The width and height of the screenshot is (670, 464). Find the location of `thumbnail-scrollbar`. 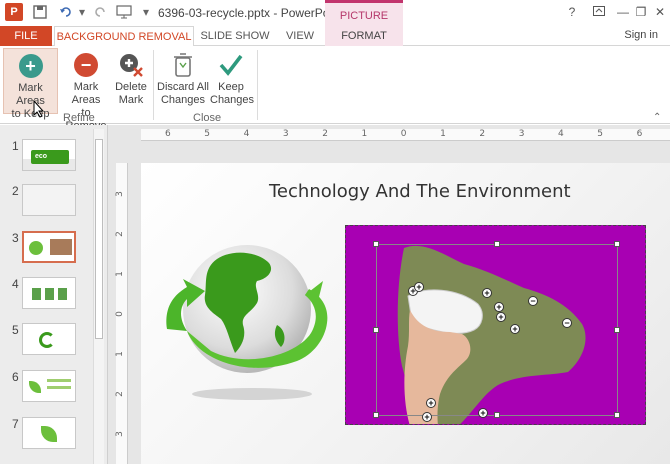

thumbnail-scrollbar is located at coordinates (98, 296).